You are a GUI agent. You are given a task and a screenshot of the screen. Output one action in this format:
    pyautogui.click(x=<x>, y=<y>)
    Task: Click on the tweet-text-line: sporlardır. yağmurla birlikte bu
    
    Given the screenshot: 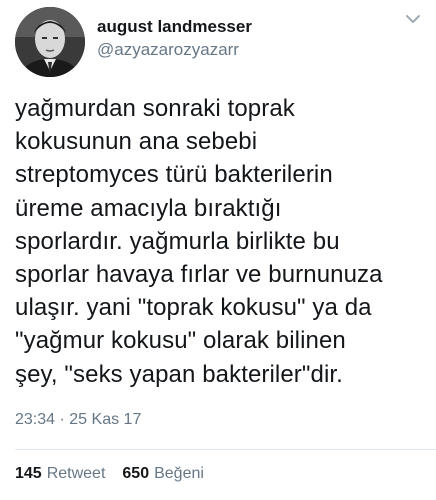 What is the action you would take?
    pyautogui.click(x=177, y=241)
    